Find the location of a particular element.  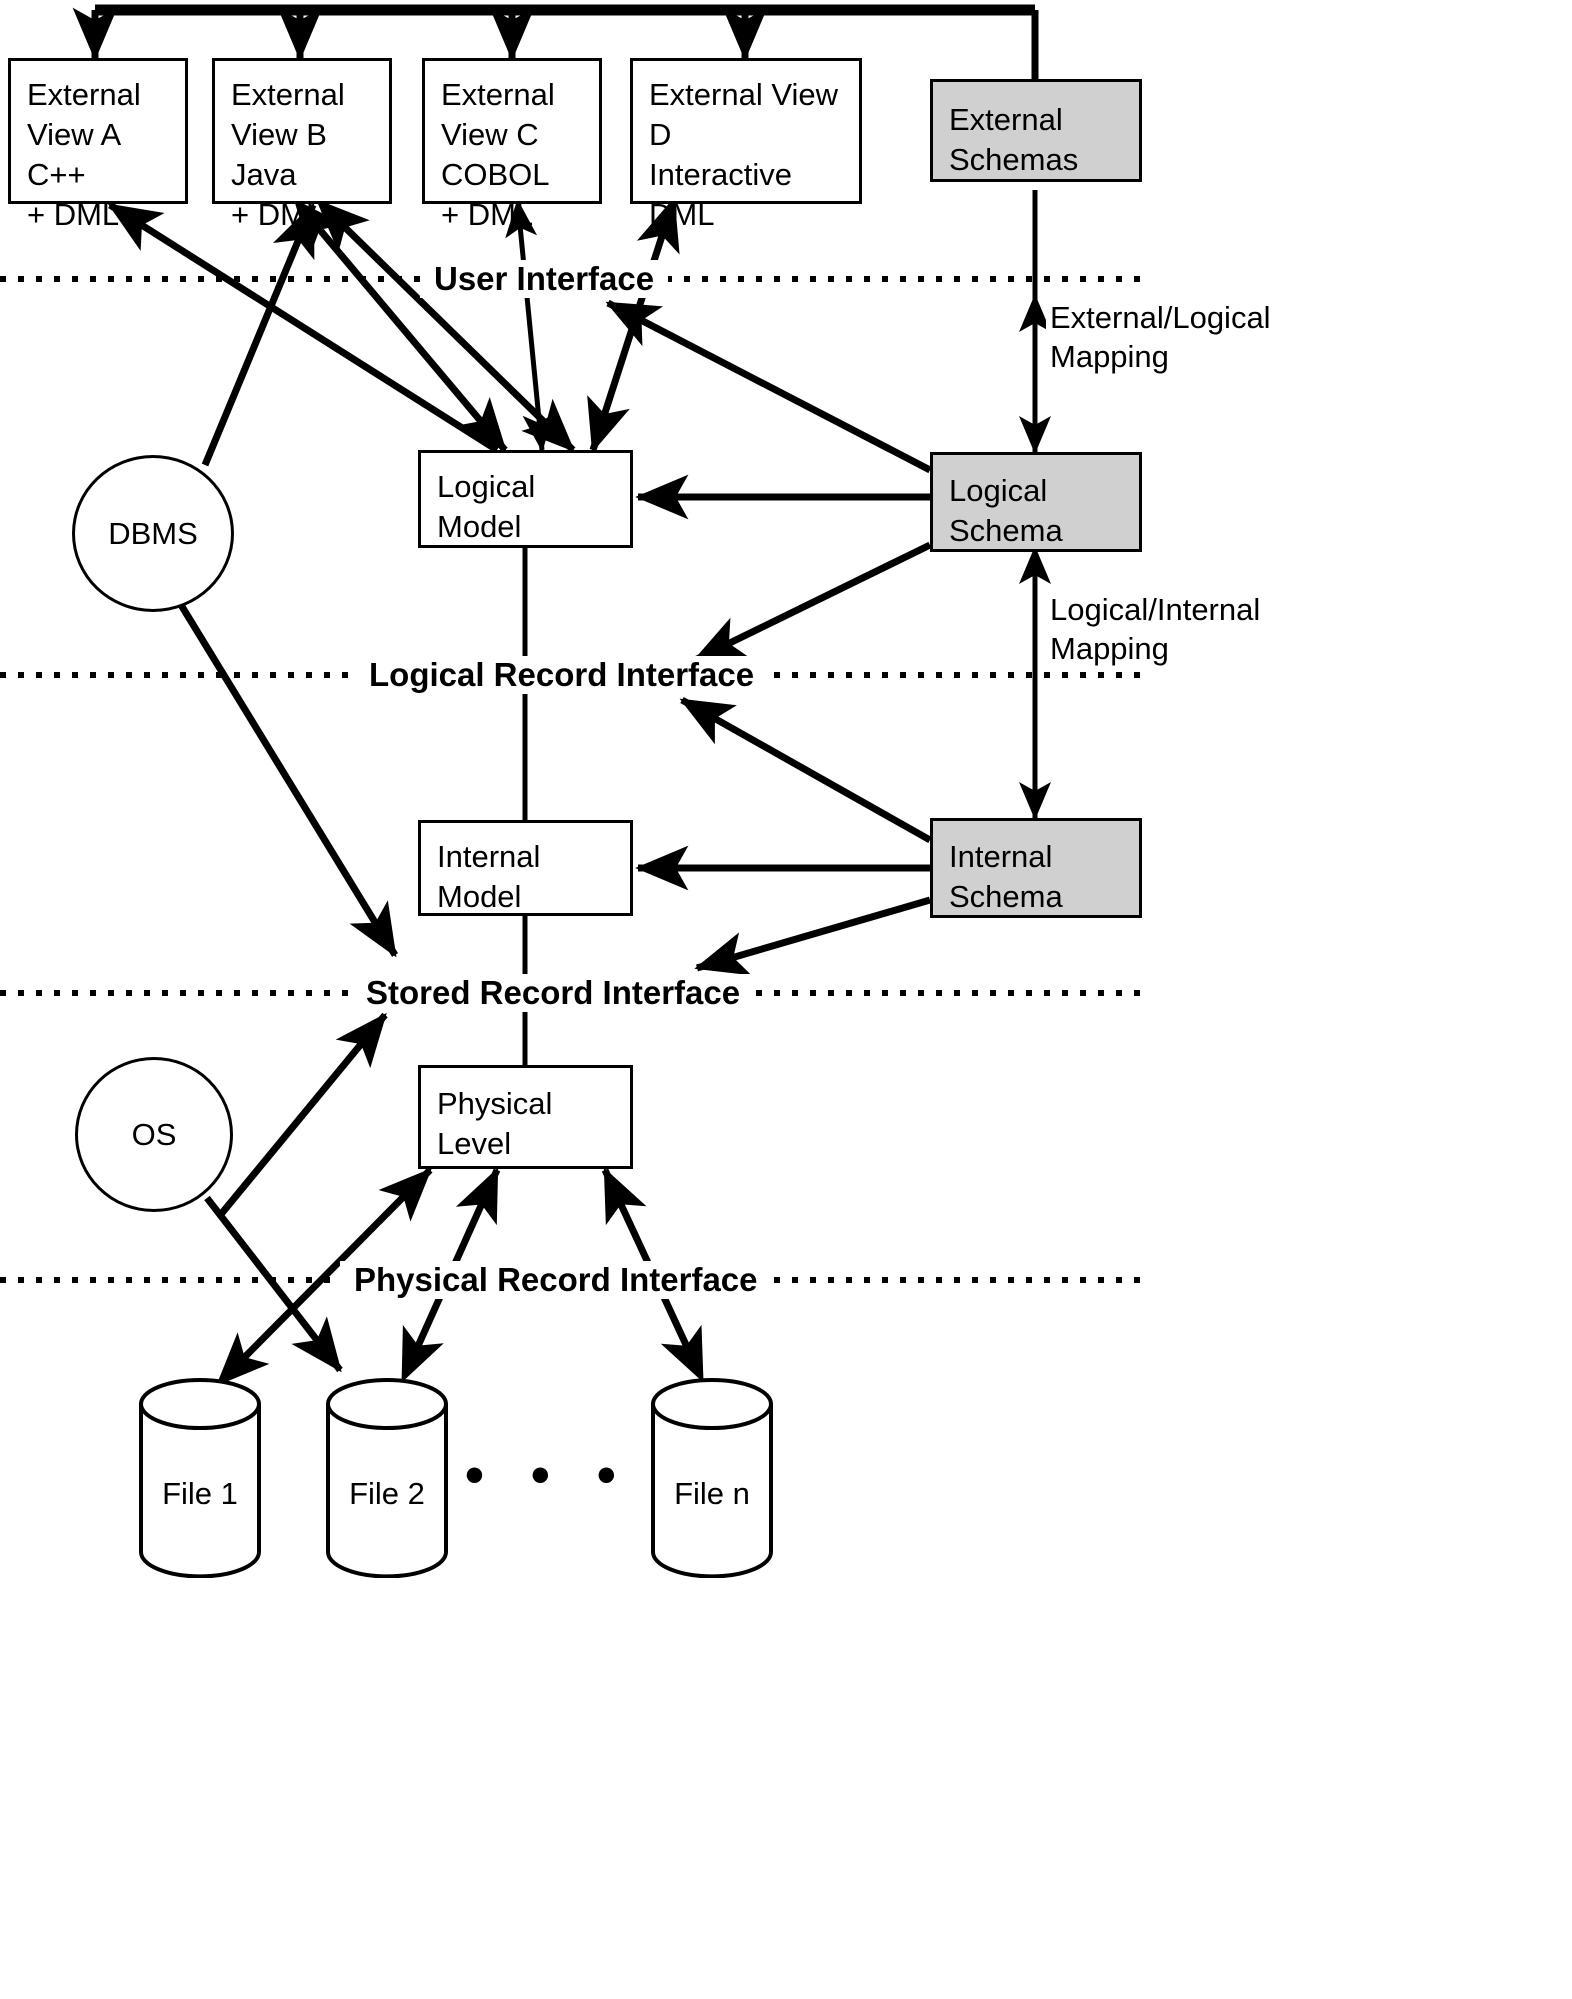

file-1-cylinder: File 1 is located at coordinates (200, 1478).